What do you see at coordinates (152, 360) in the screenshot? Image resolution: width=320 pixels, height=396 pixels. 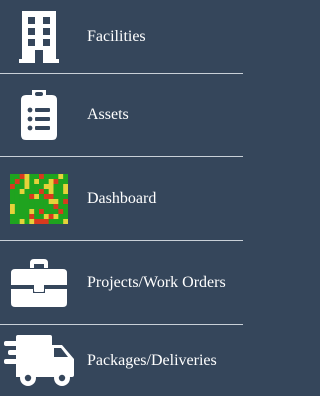 I see `menu-item-label: Packages/Deliveries` at bounding box center [152, 360].